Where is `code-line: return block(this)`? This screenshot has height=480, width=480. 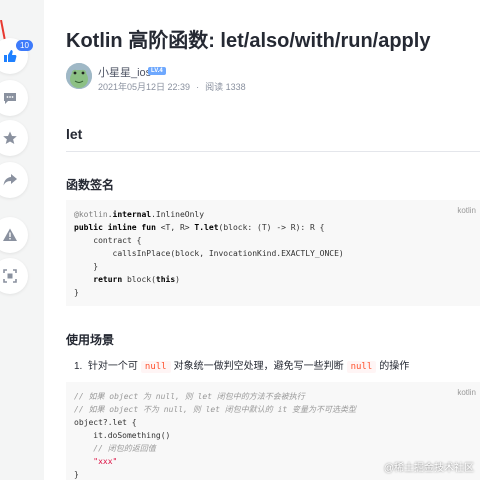
code-line: return block(this) is located at coordinates (127, 279).